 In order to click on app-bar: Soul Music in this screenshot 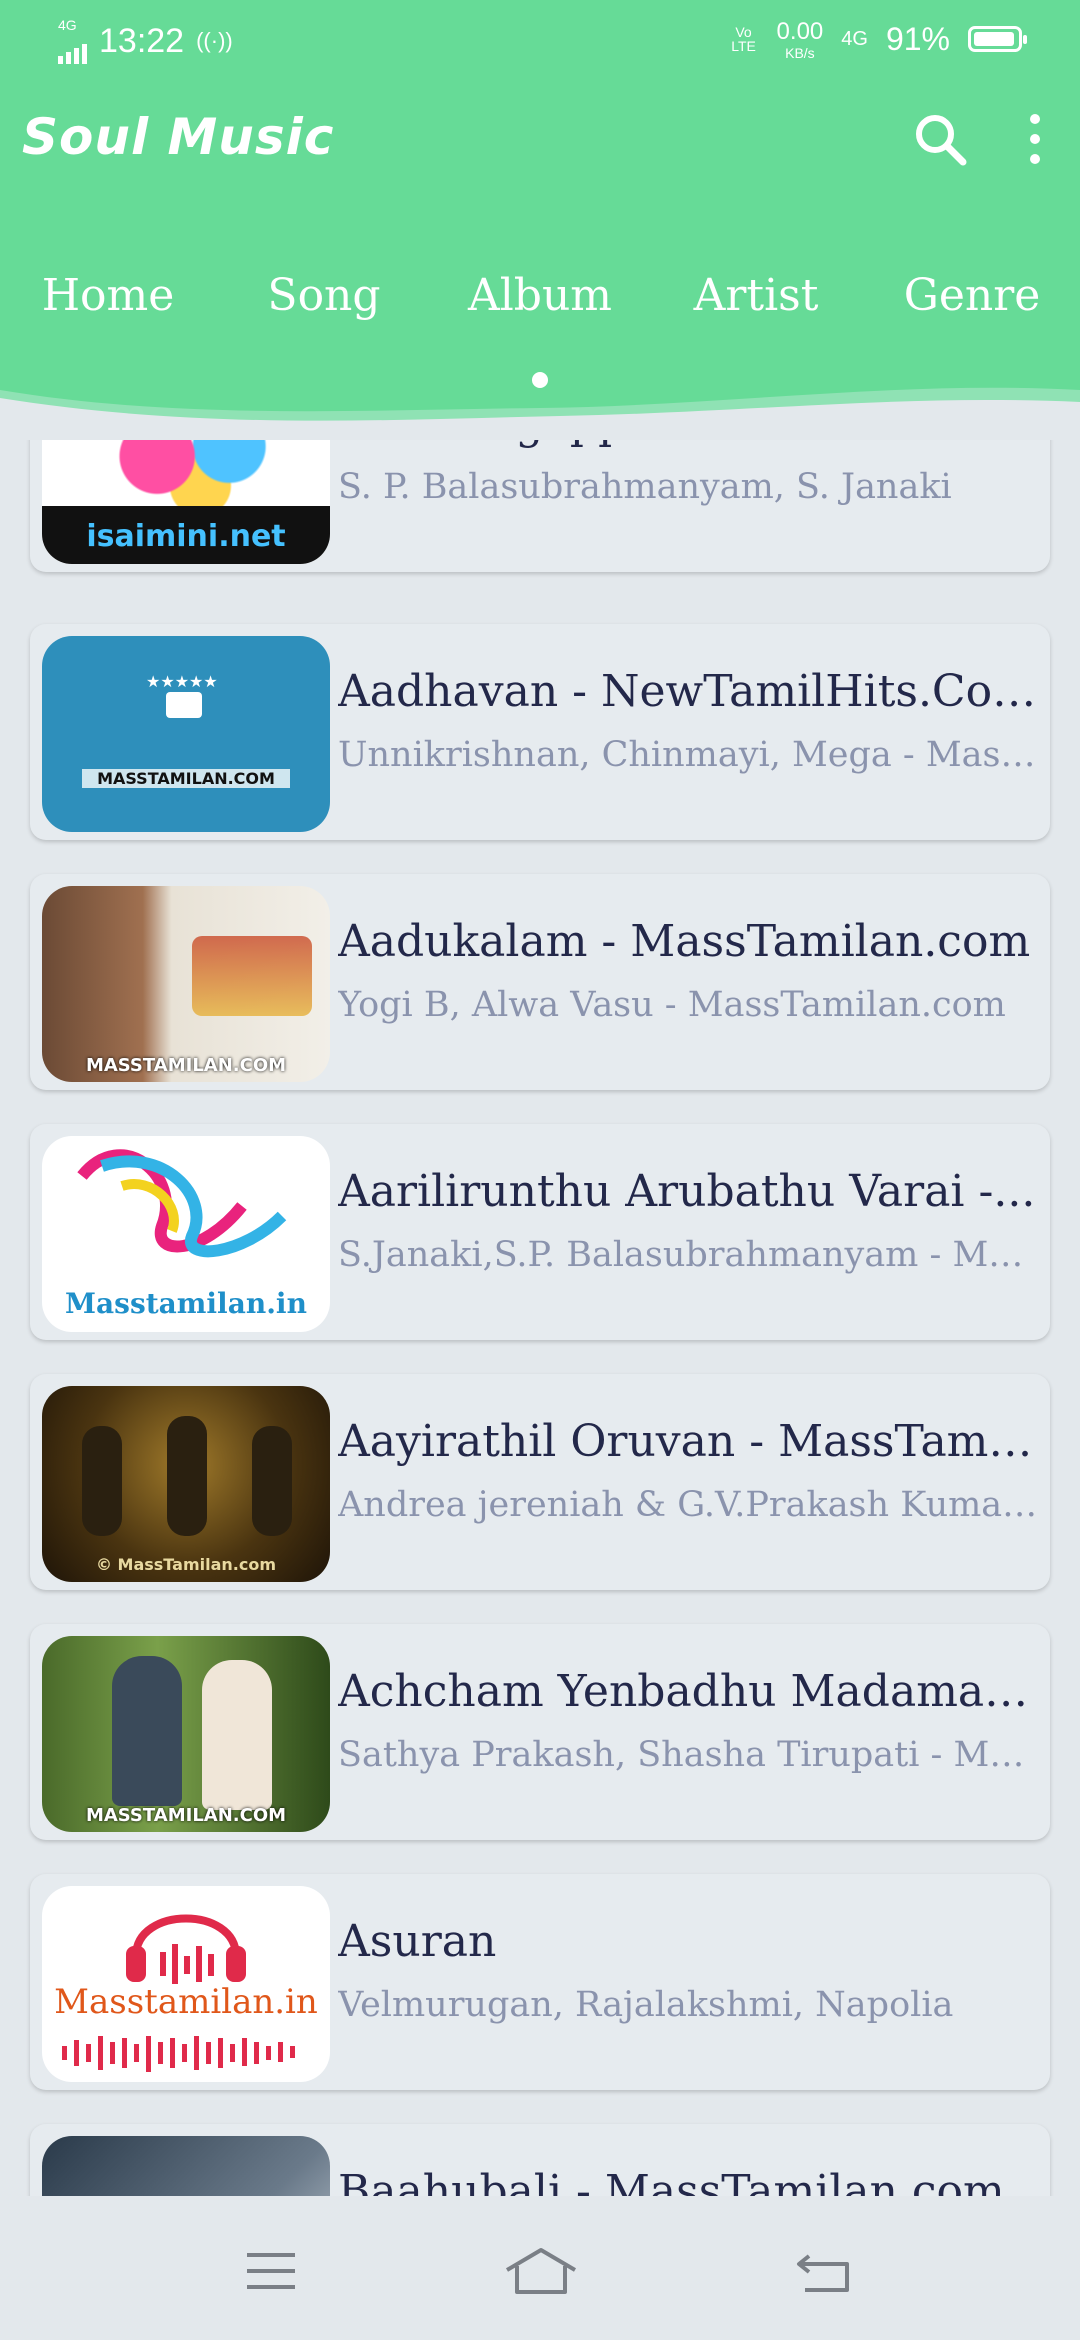, I will do `click(540, 141)`.